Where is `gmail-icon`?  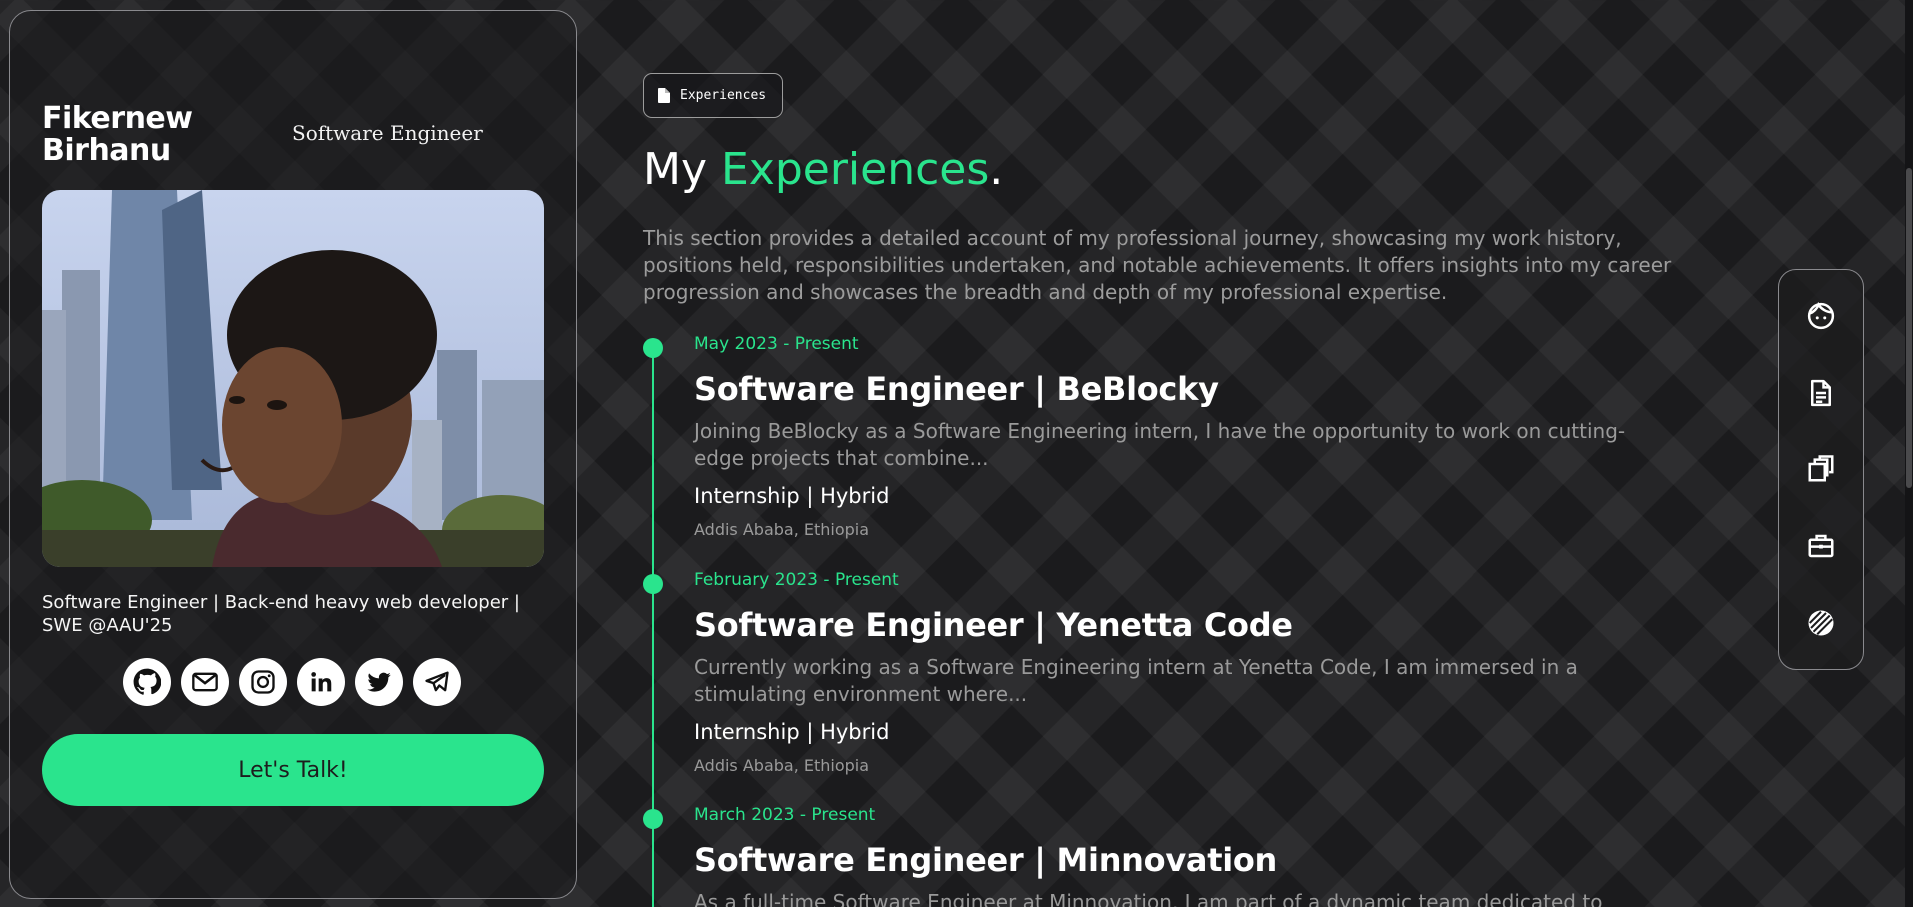
gmail-icon is located at coordinates (205, 682).